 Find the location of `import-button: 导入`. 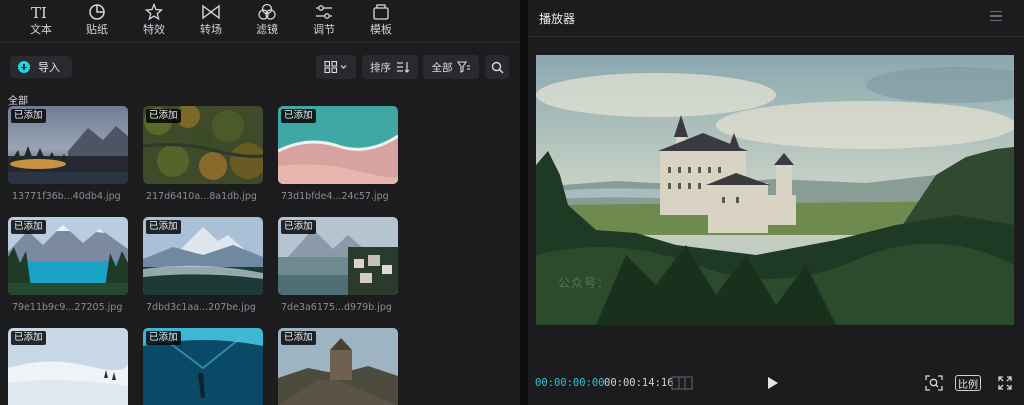

import-button: 导入 is located at coordinates (41, 67).